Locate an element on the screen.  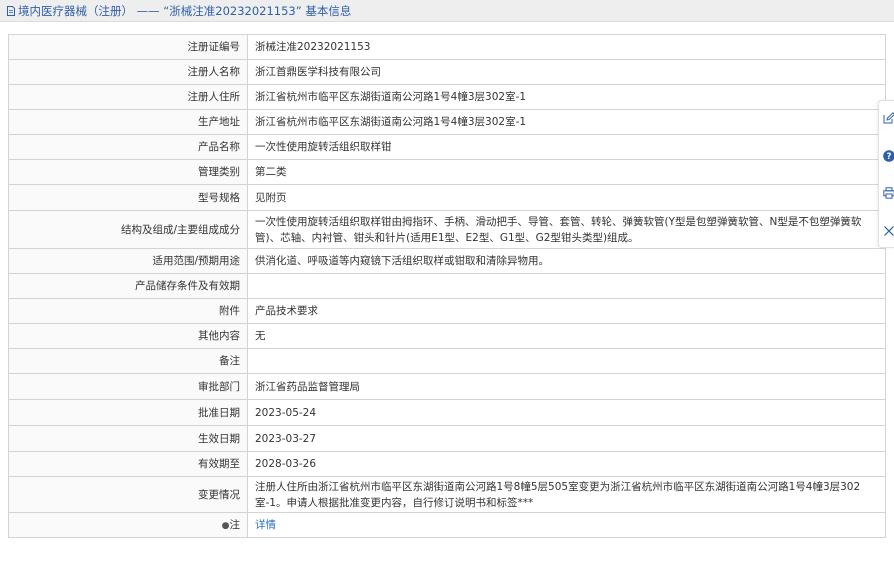
field-label: 其他内容 is located at coordinates (128, 336).